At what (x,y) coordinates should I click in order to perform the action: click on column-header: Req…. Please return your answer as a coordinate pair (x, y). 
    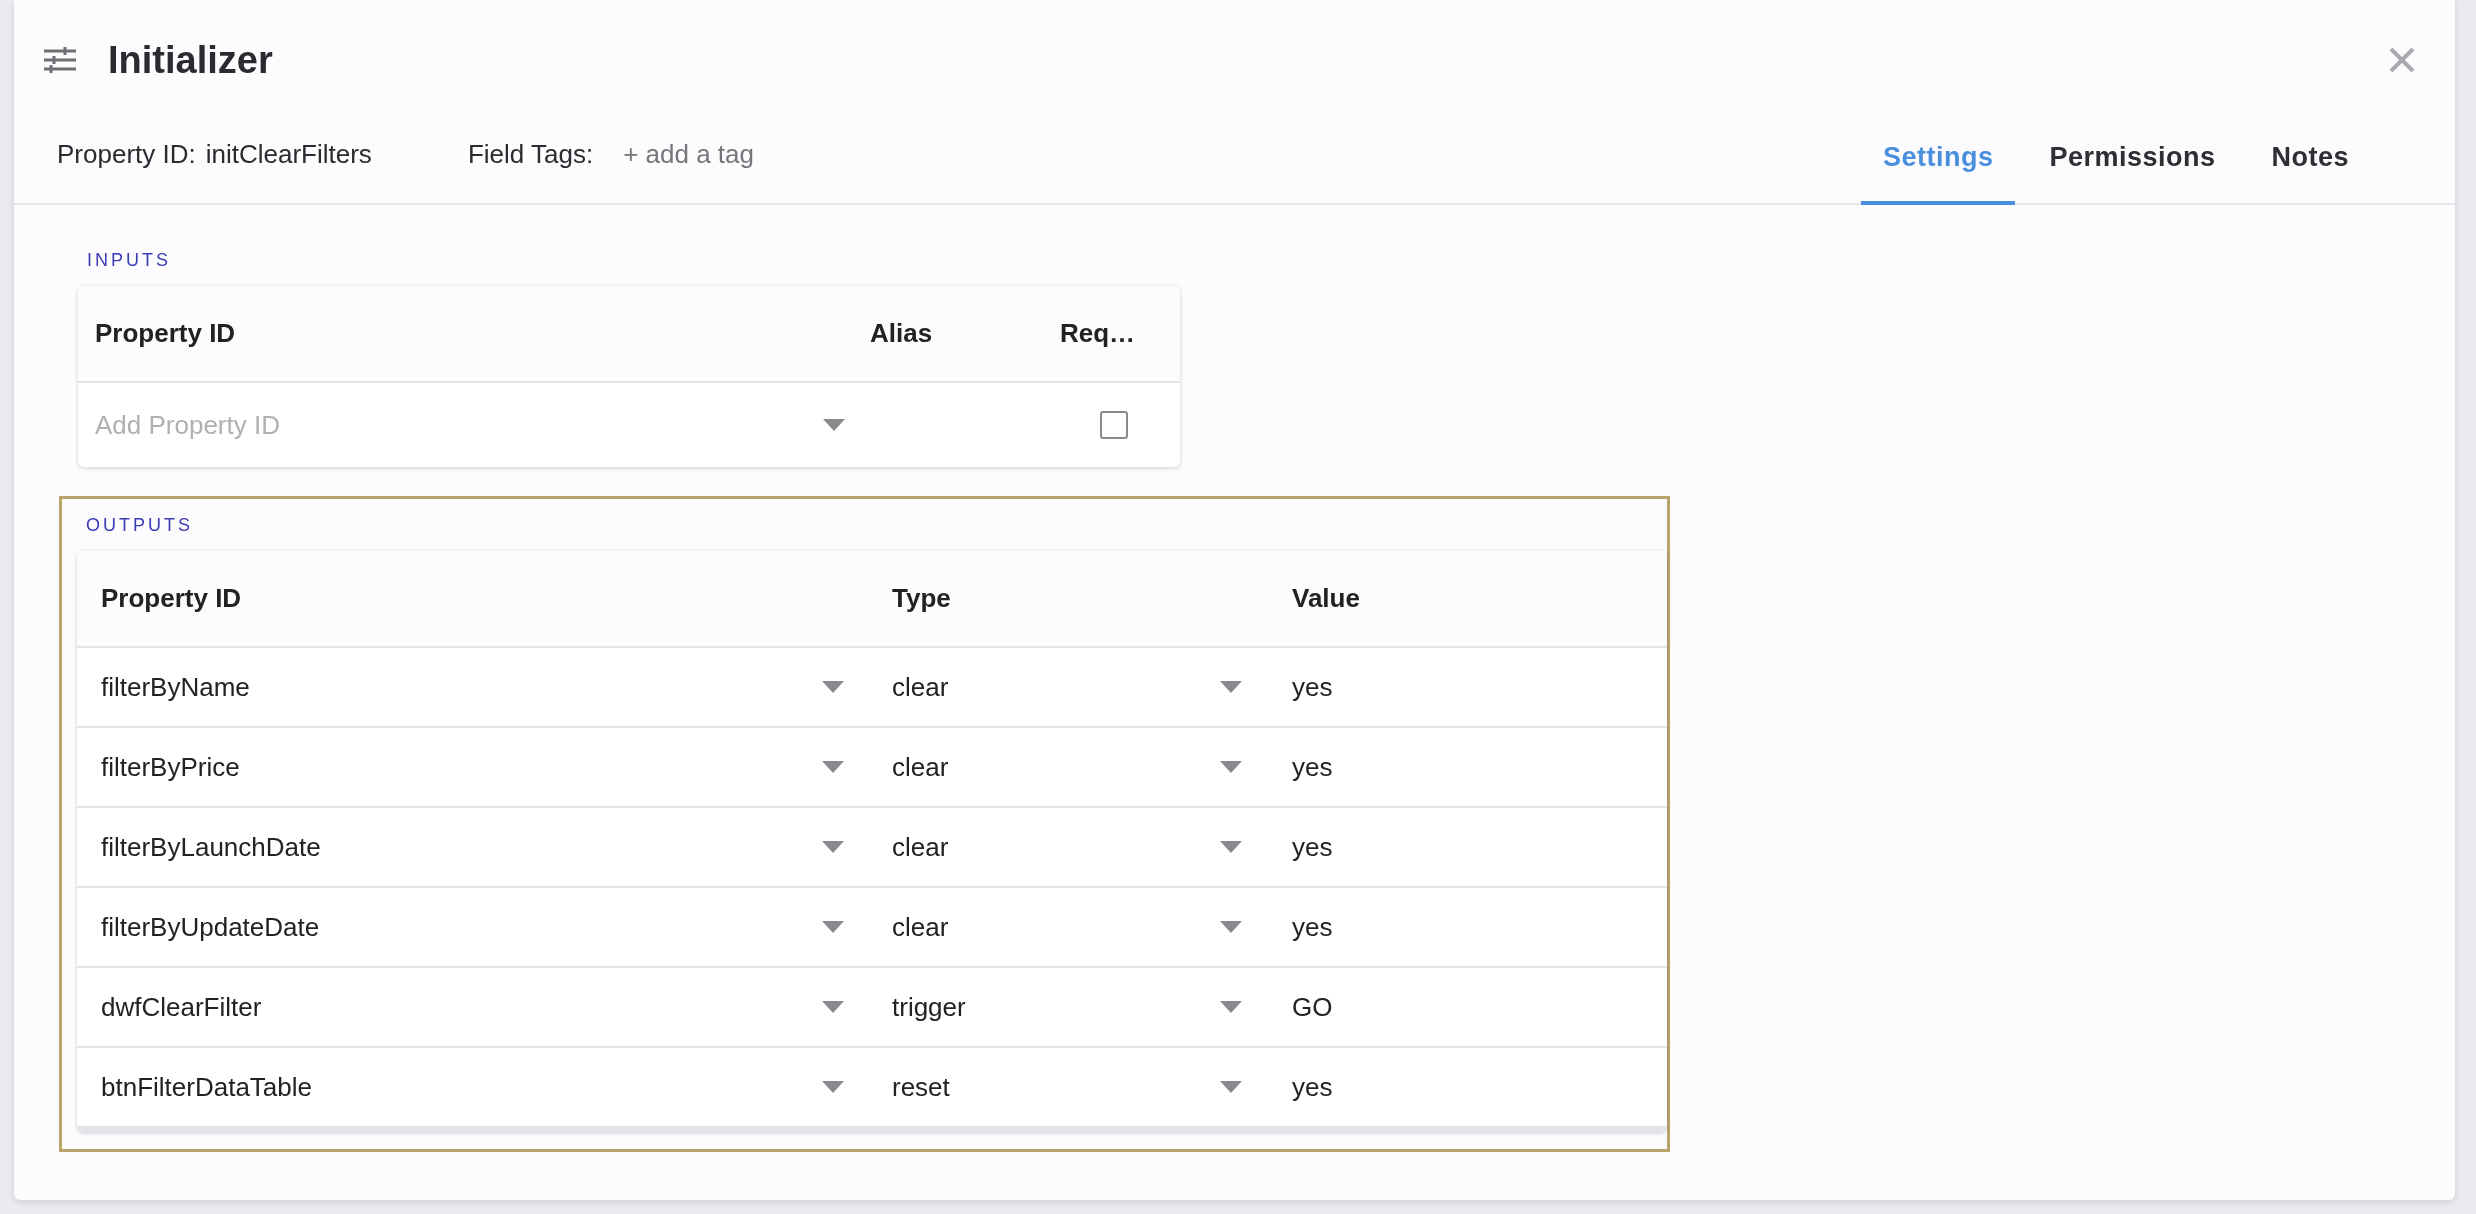
    Looking at the image, I should click on (1098, 333).